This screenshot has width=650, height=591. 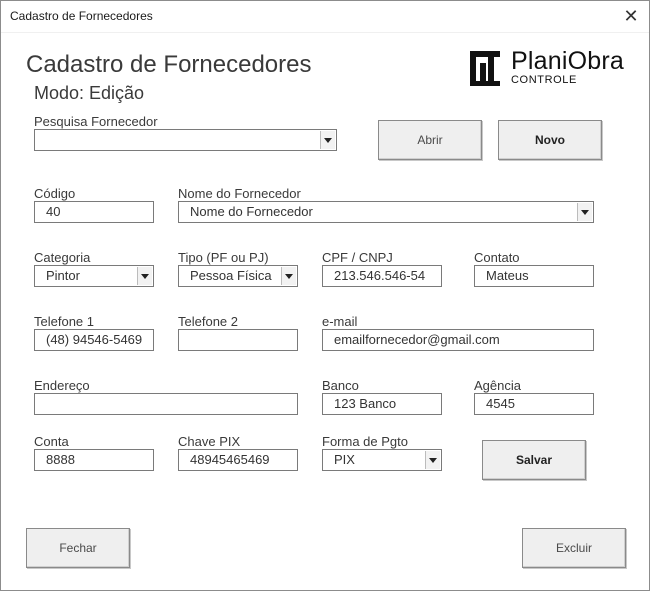 I want to click on telefone1-label: Telefone 1, so click(x=64, y=321).